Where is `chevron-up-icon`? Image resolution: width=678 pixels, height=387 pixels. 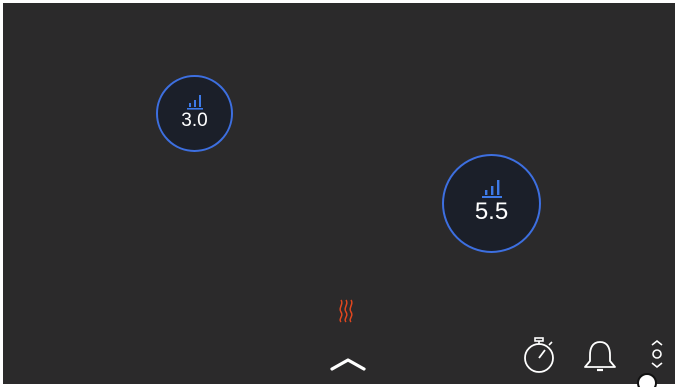
chevron-up-icon is located at coordinates (348, 364).